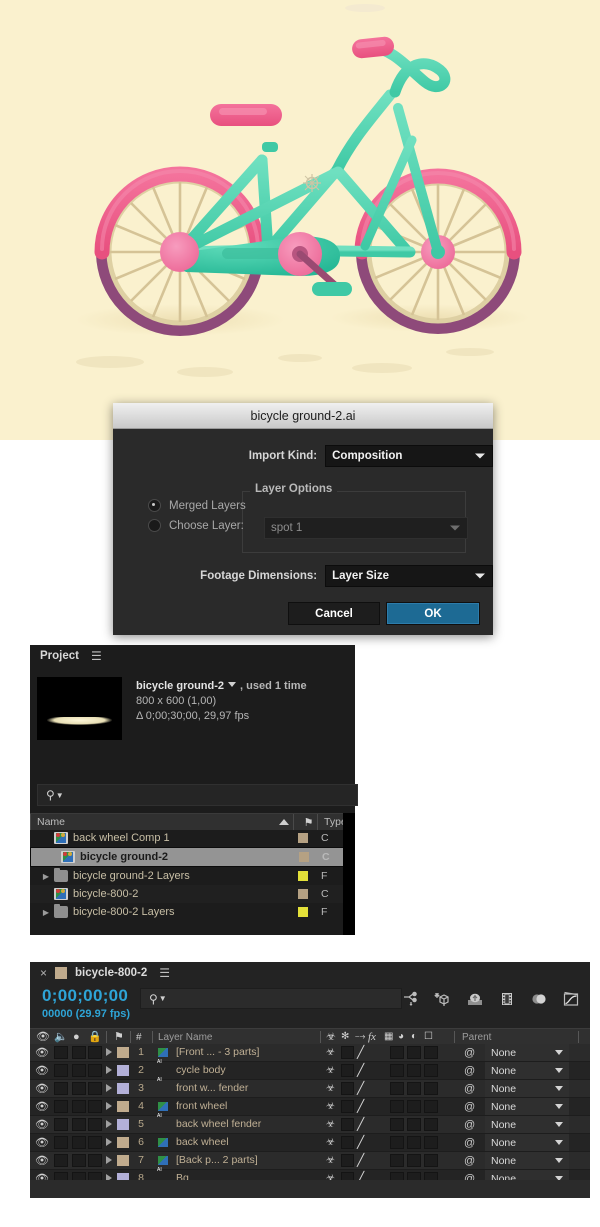  I want to click on choose-layer-radio-row: Choose Layer:, so click(196, 525).